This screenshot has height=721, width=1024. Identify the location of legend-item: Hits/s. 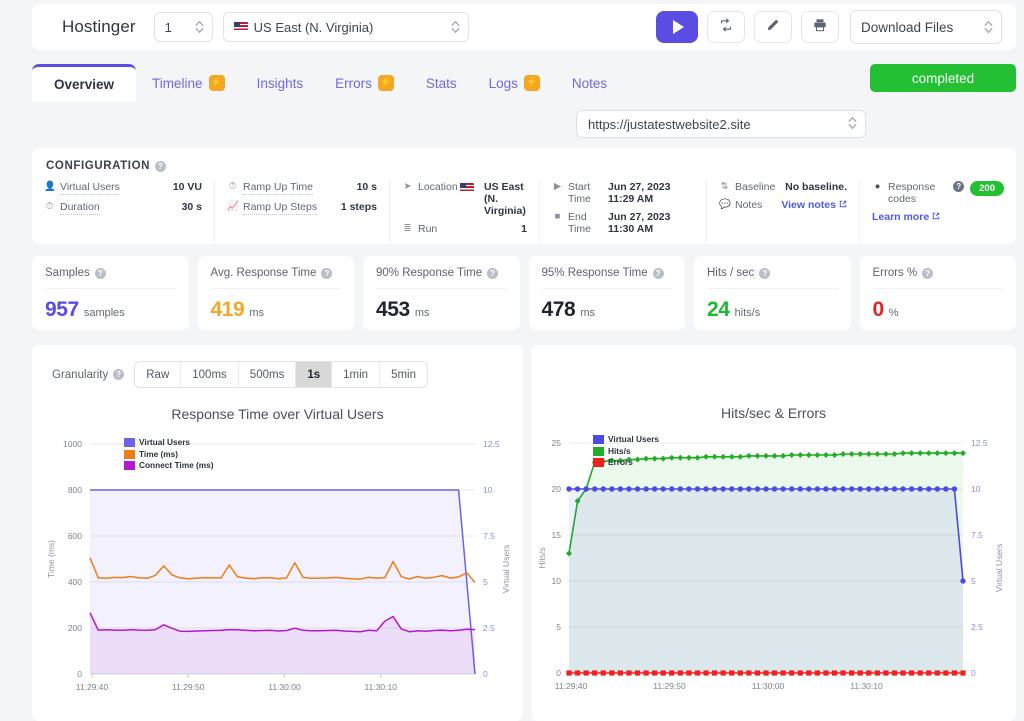
(626, 452).